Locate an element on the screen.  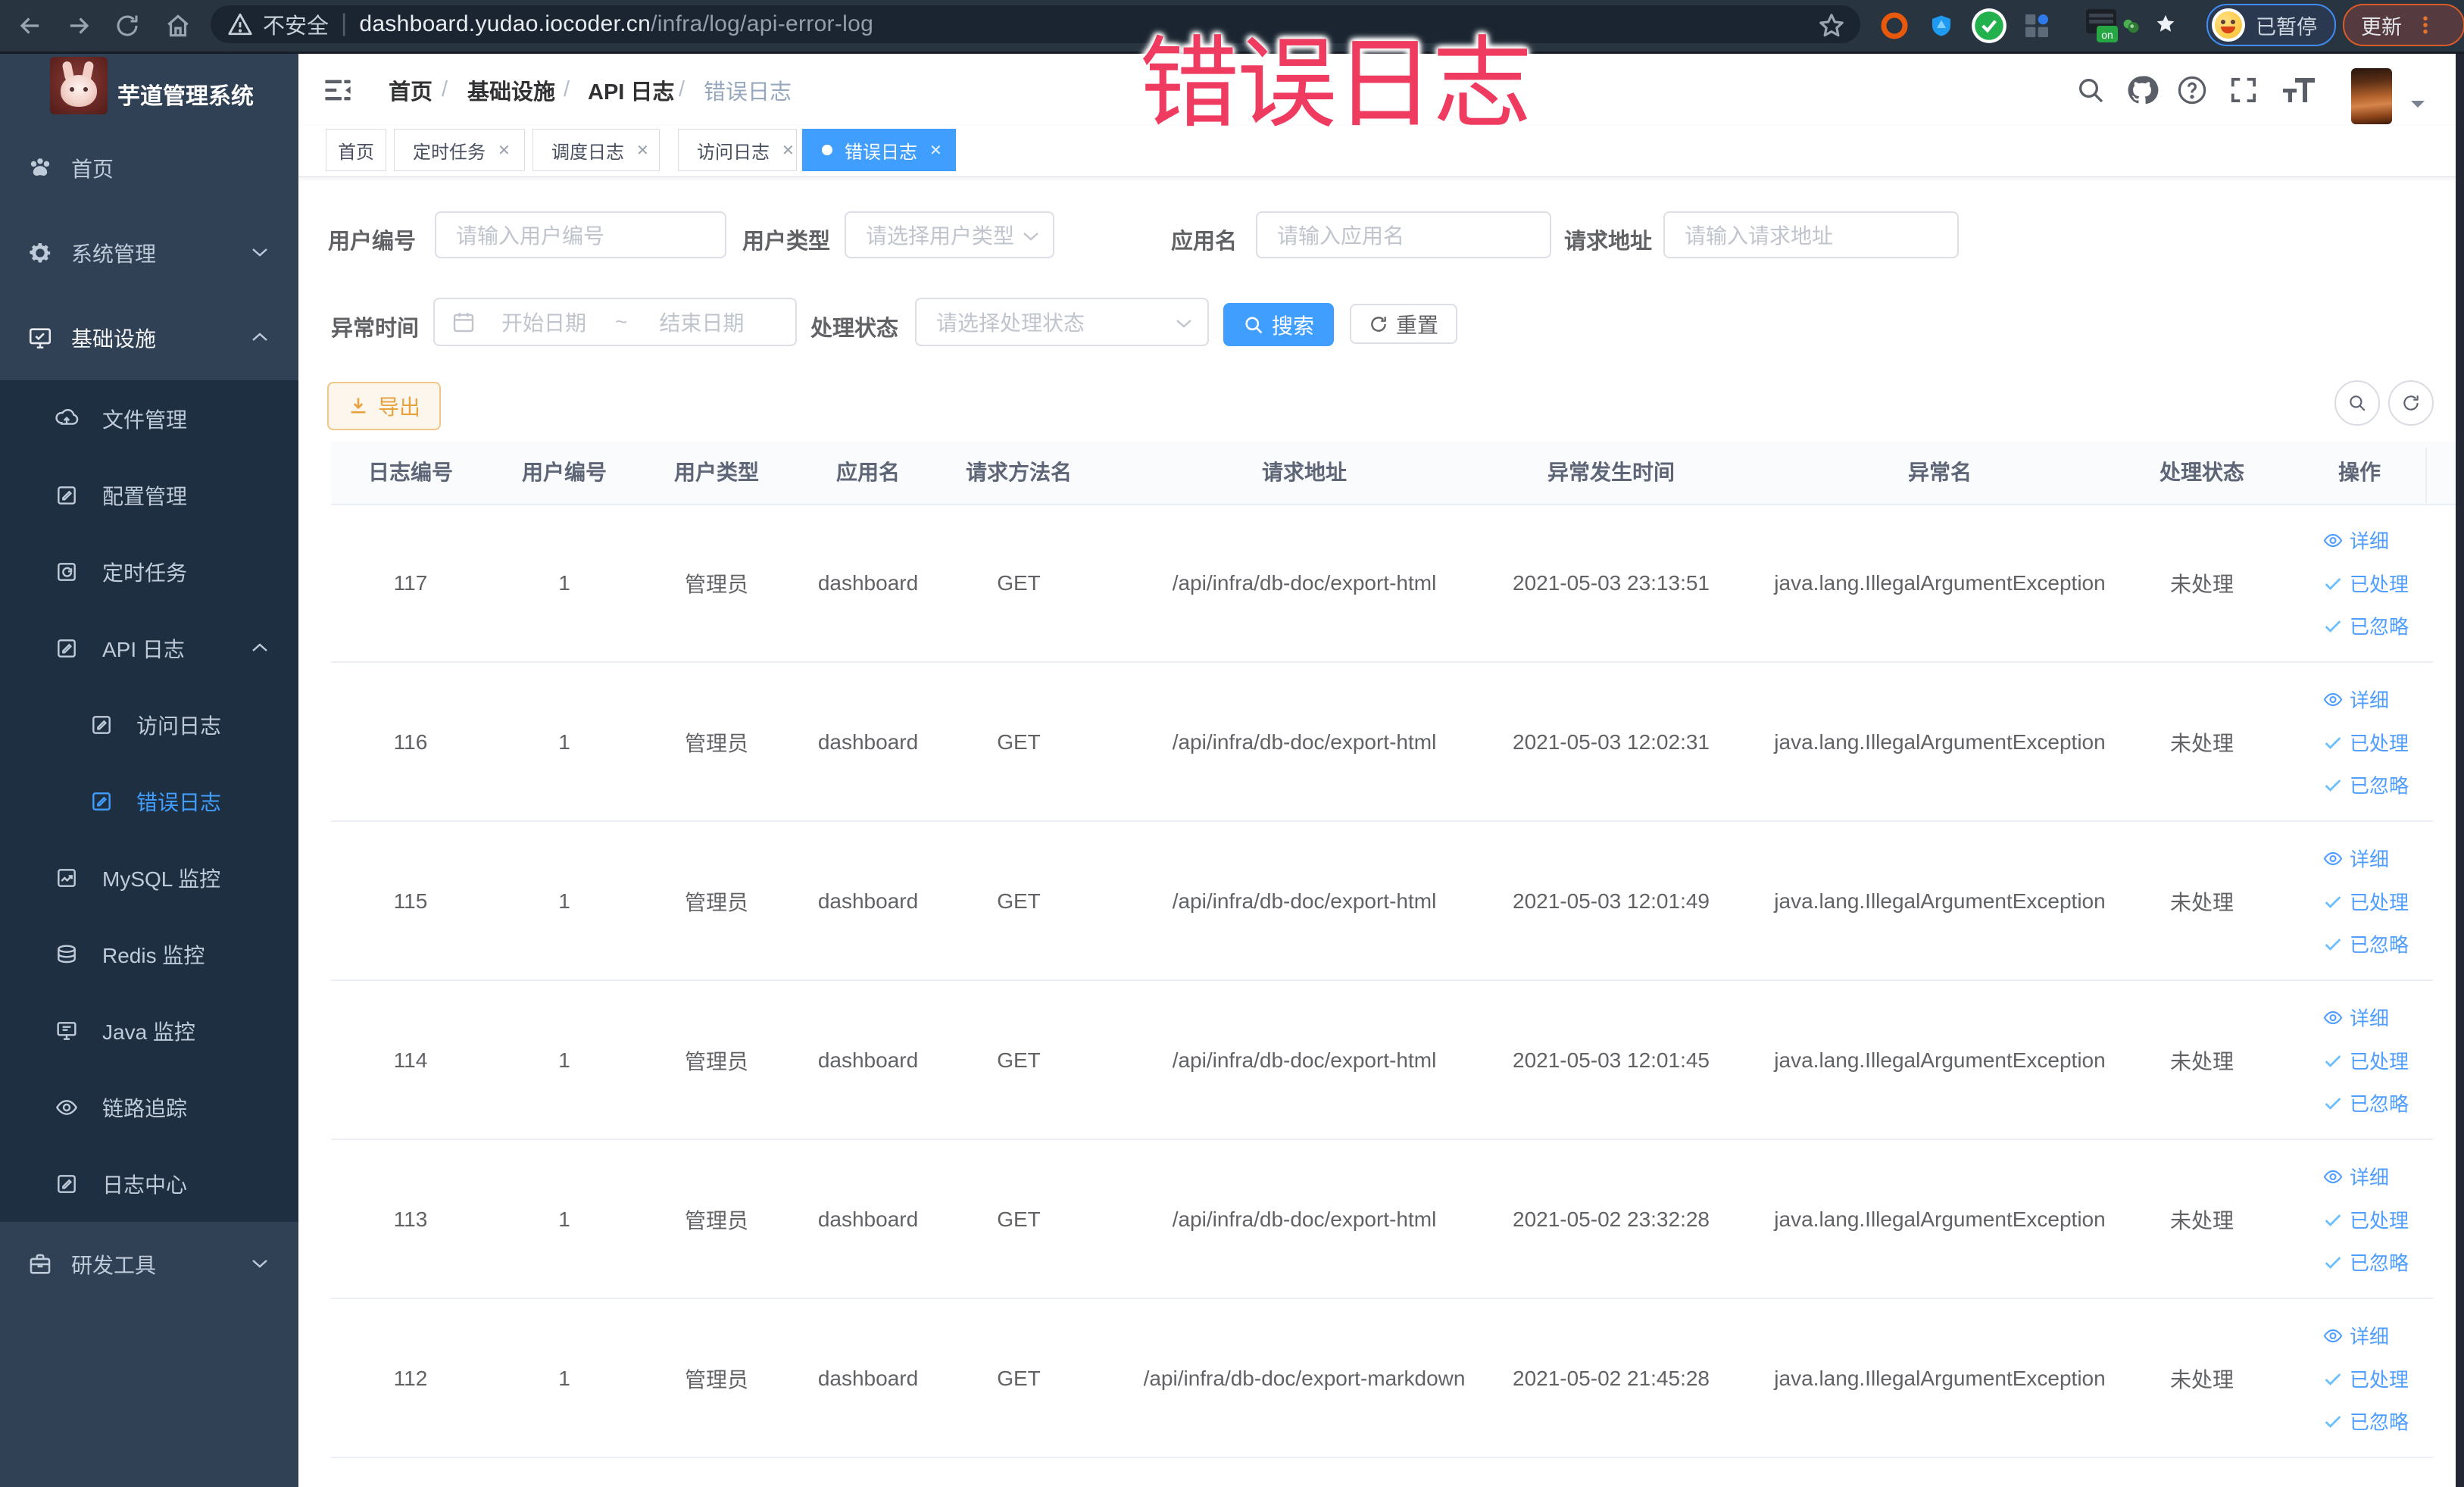
svg-text: on is located at coordinates (2107, 35).